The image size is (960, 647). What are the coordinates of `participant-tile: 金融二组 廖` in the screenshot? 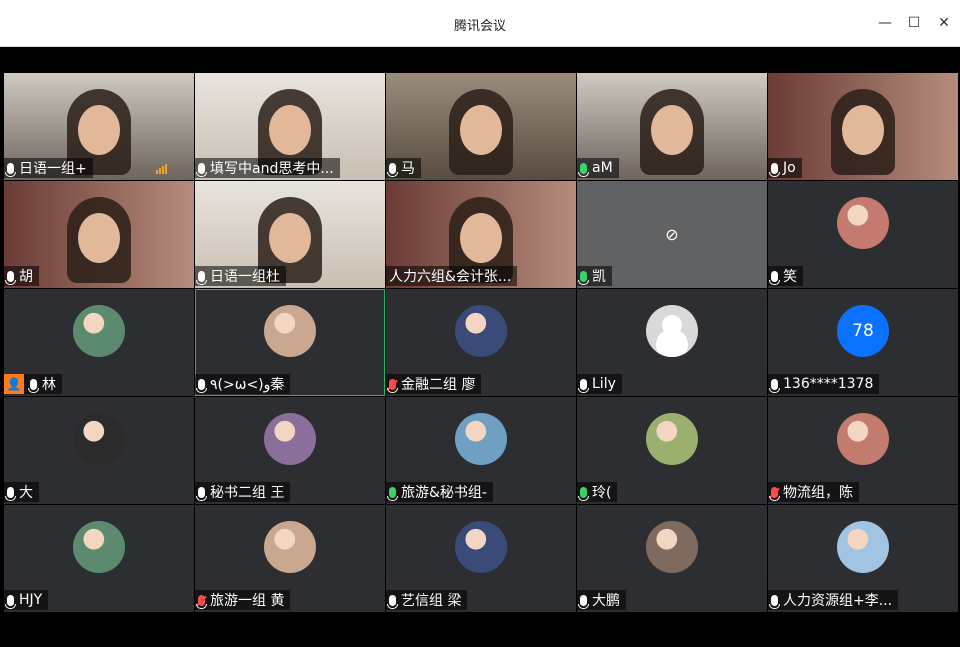 It's located at (481, 342).